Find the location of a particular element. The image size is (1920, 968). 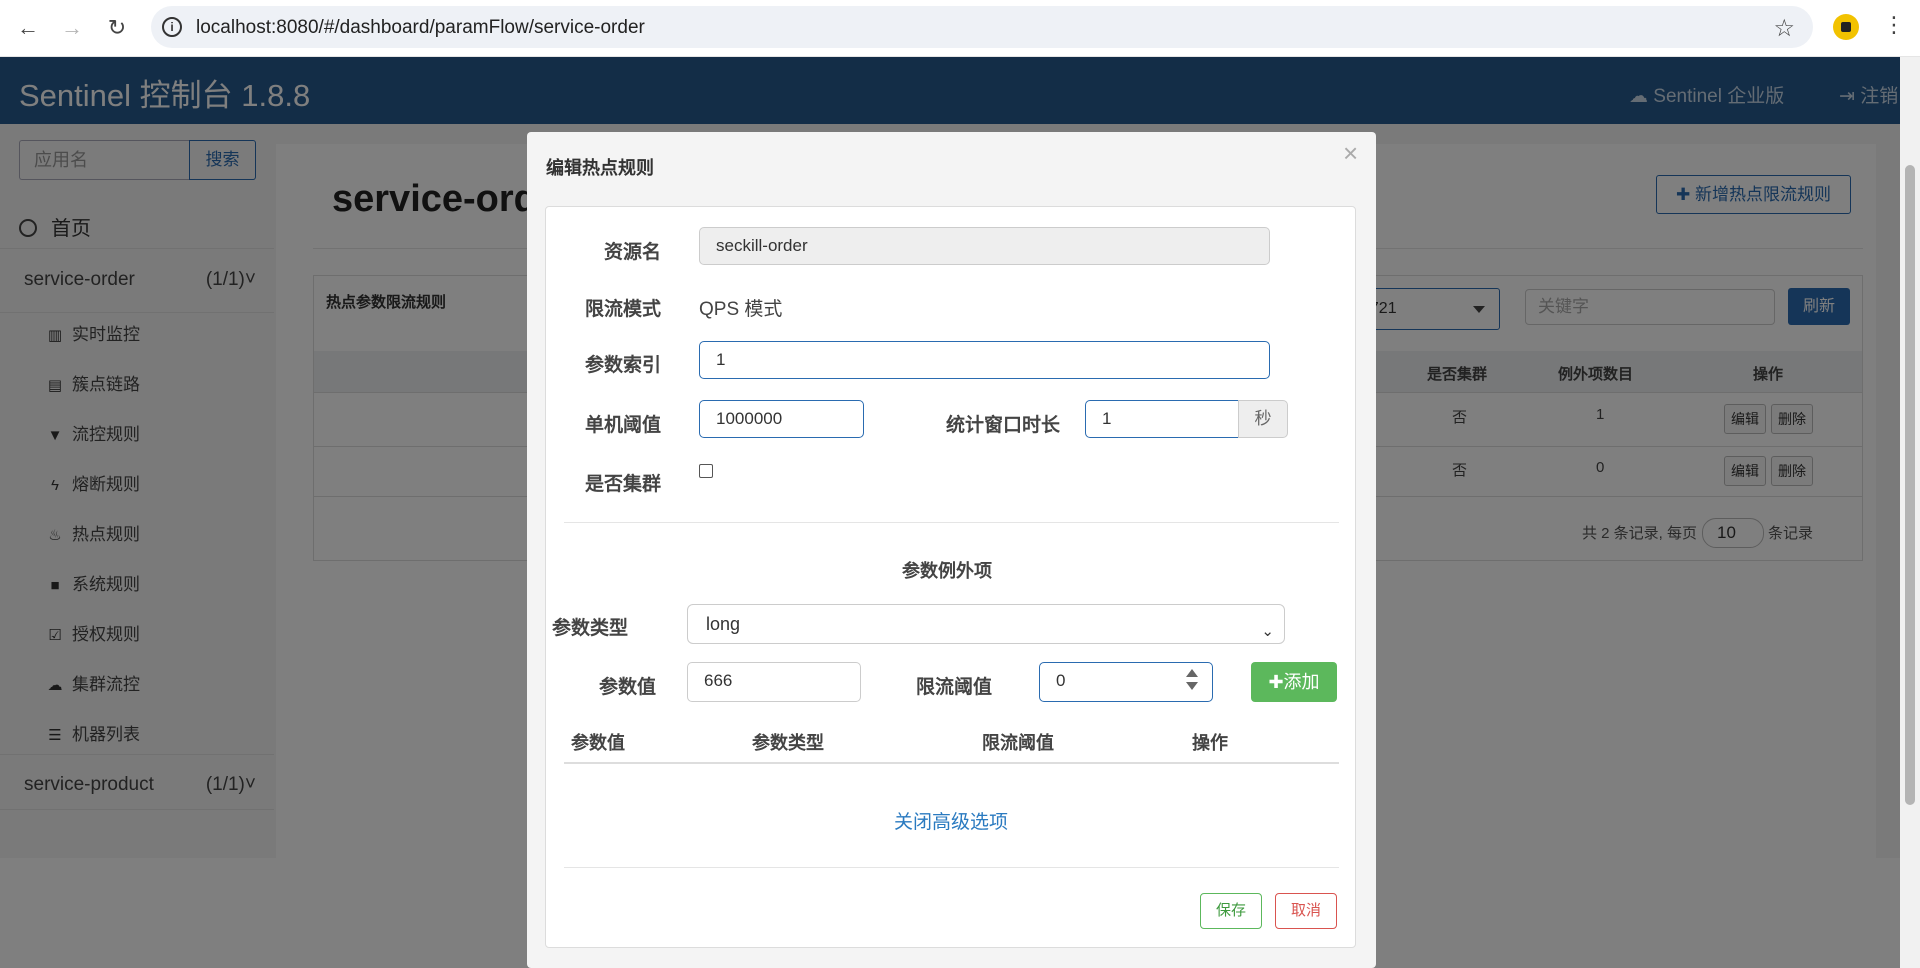

save-button: 保存 is located at coordinates (1231, 911).